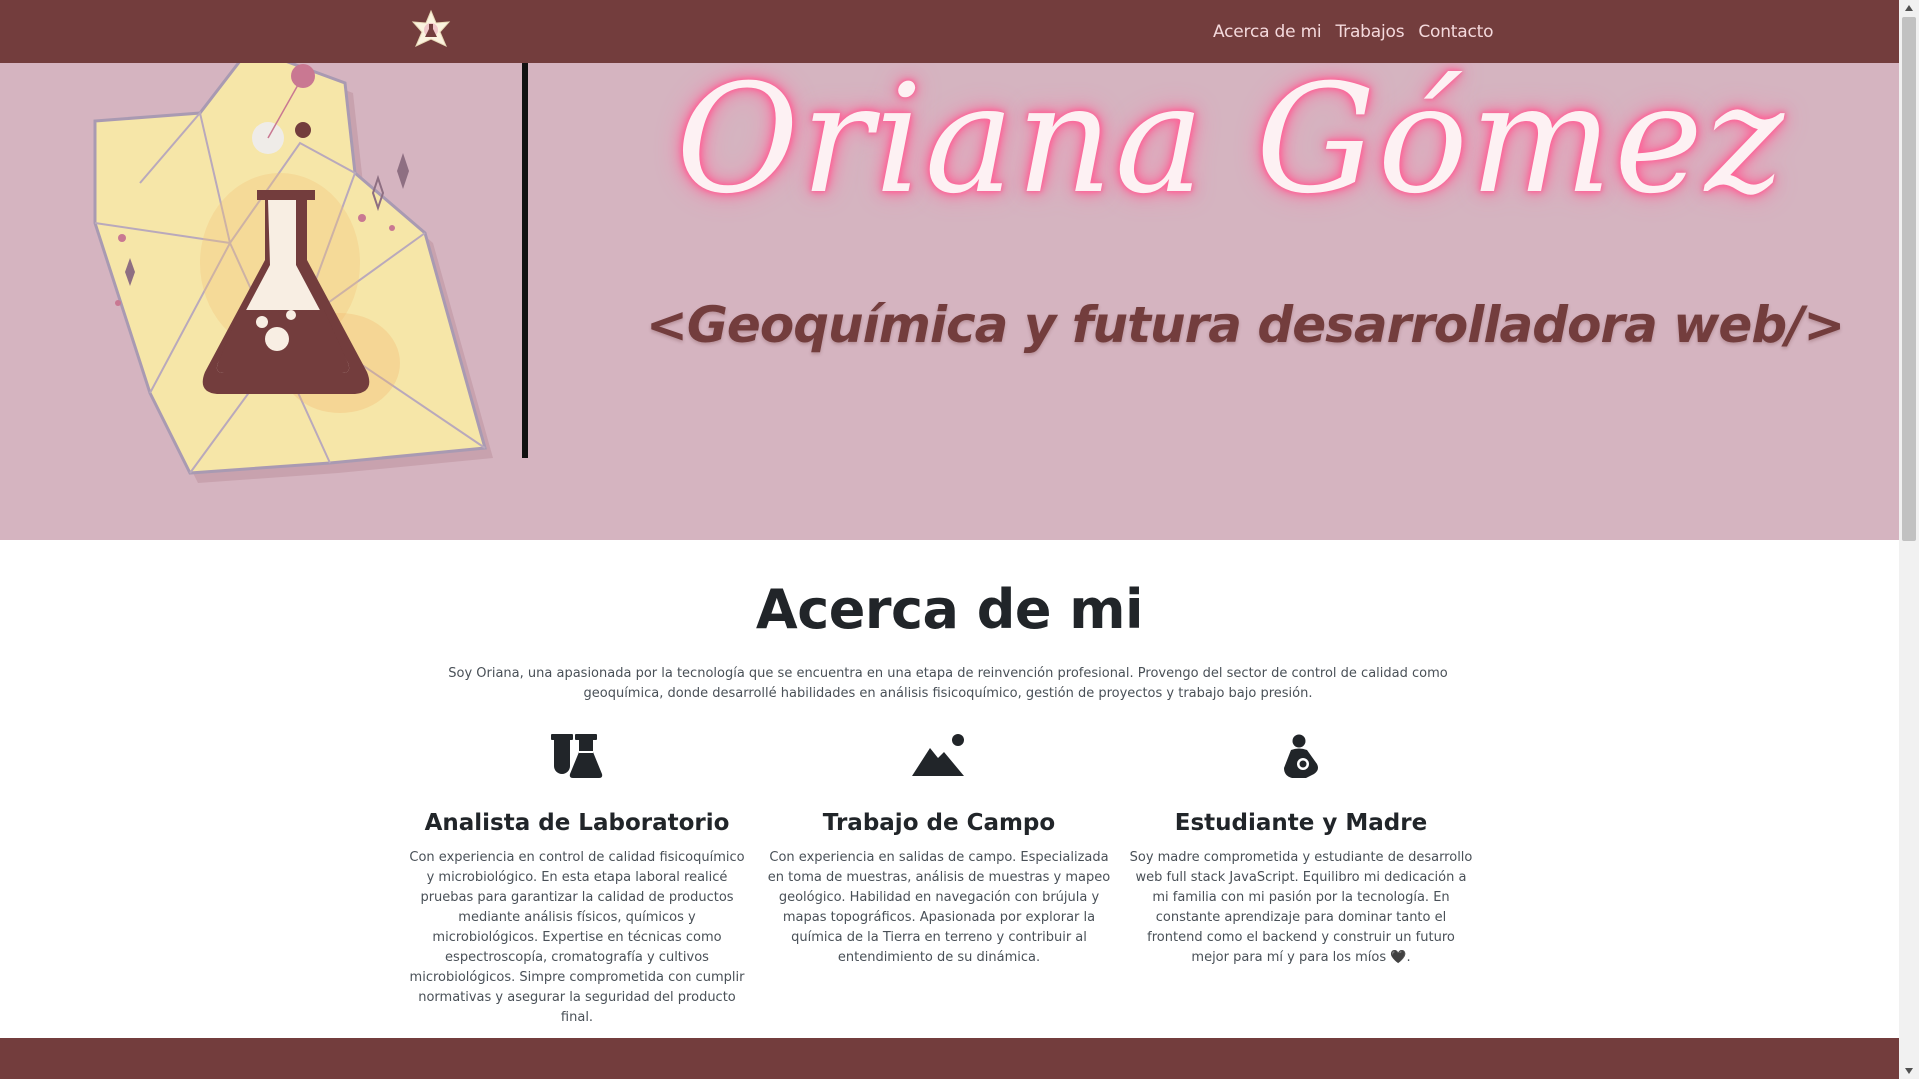 The image size is (1919, 1079). What do you see at coordinates (577, 756) in the screenshot?
I see `flask-vial-icon` at bounding box center [577, 756].